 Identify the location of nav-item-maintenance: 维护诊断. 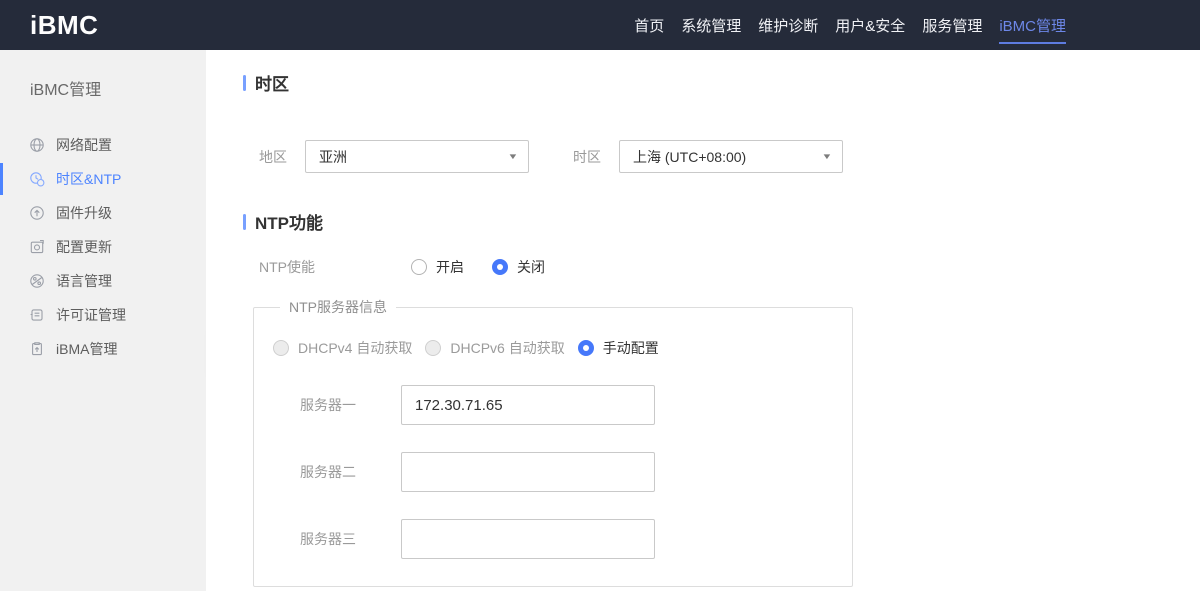
(788, 25).